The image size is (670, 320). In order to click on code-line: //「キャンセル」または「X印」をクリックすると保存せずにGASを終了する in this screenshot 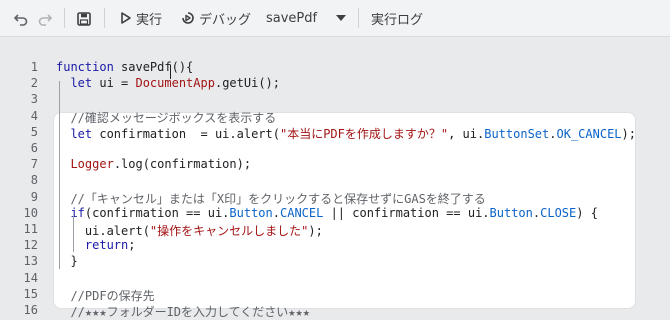, I will do `click(271, 198)`.